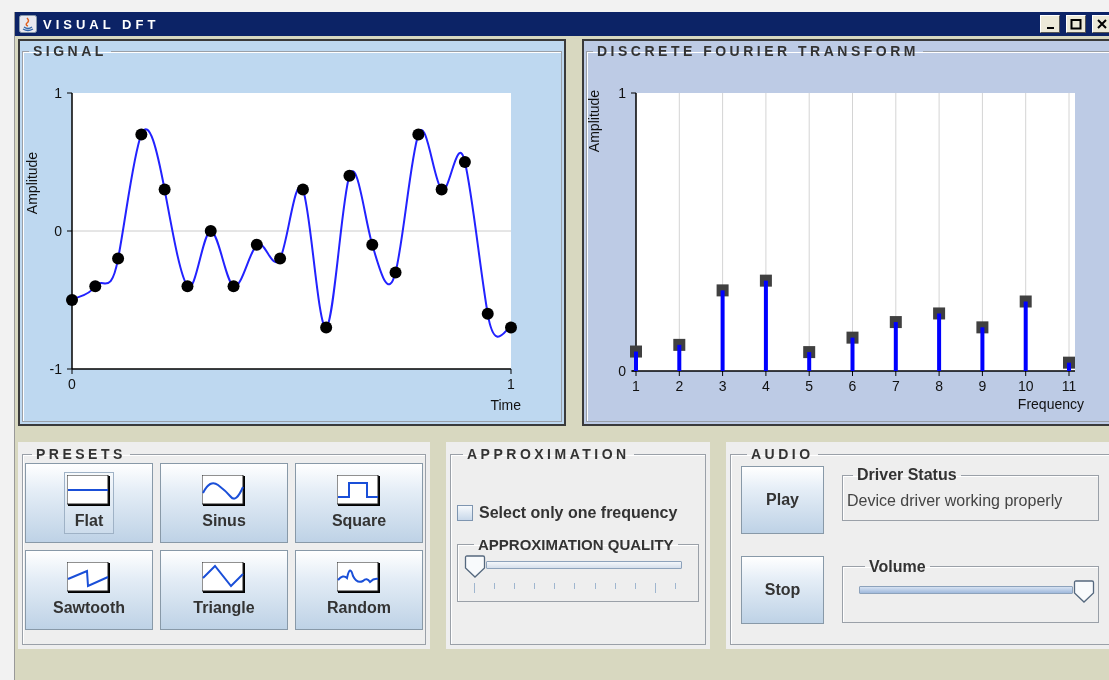 This screenshot has width=1109, height=680. What do you see at coordinates (102, 24) in the screenshot?
I see `window-title: VISUAL DFT` at bounding box center [102, 24].